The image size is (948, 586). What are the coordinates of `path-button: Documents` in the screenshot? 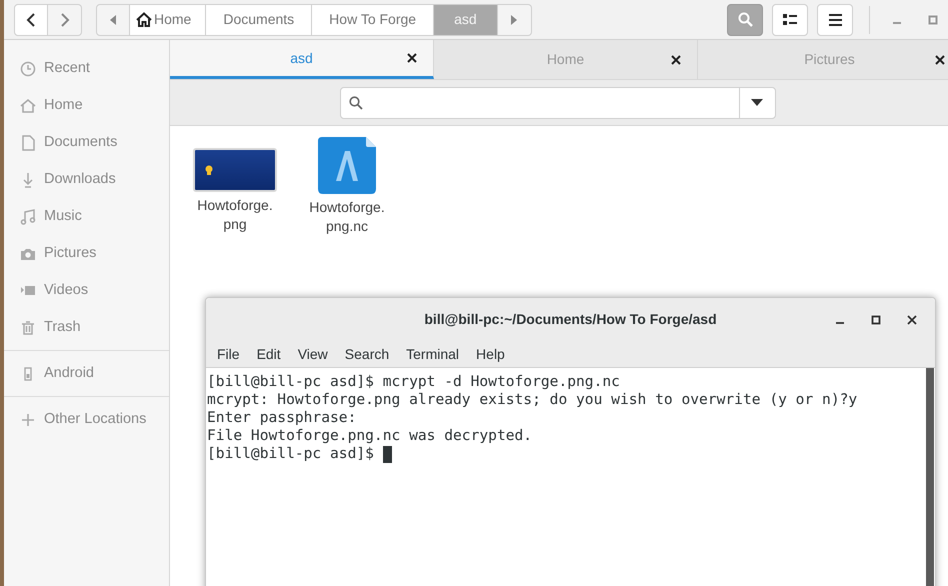 It's located at (259, 20).